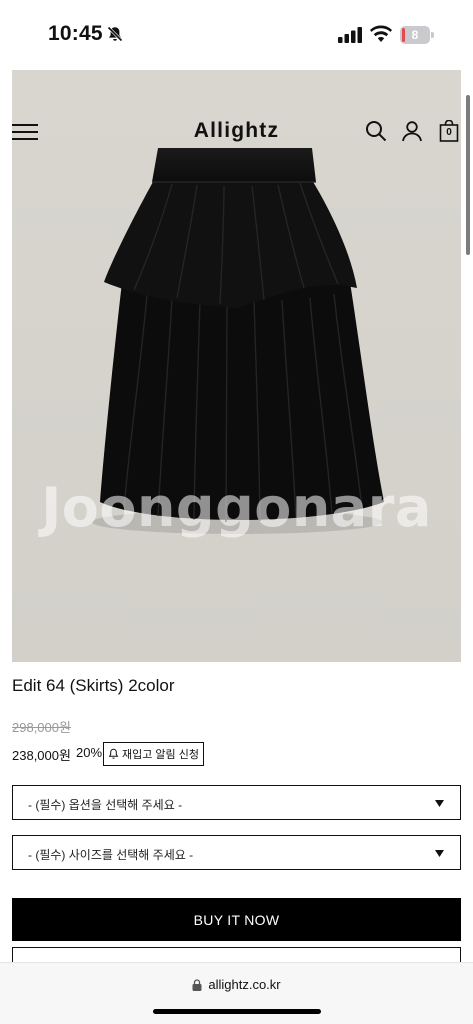 The height and width of the screenshot is (1024, 473). I want to click on option-select: - (필수) 옵션을 선택해 주세요 -, so click(236, 802).